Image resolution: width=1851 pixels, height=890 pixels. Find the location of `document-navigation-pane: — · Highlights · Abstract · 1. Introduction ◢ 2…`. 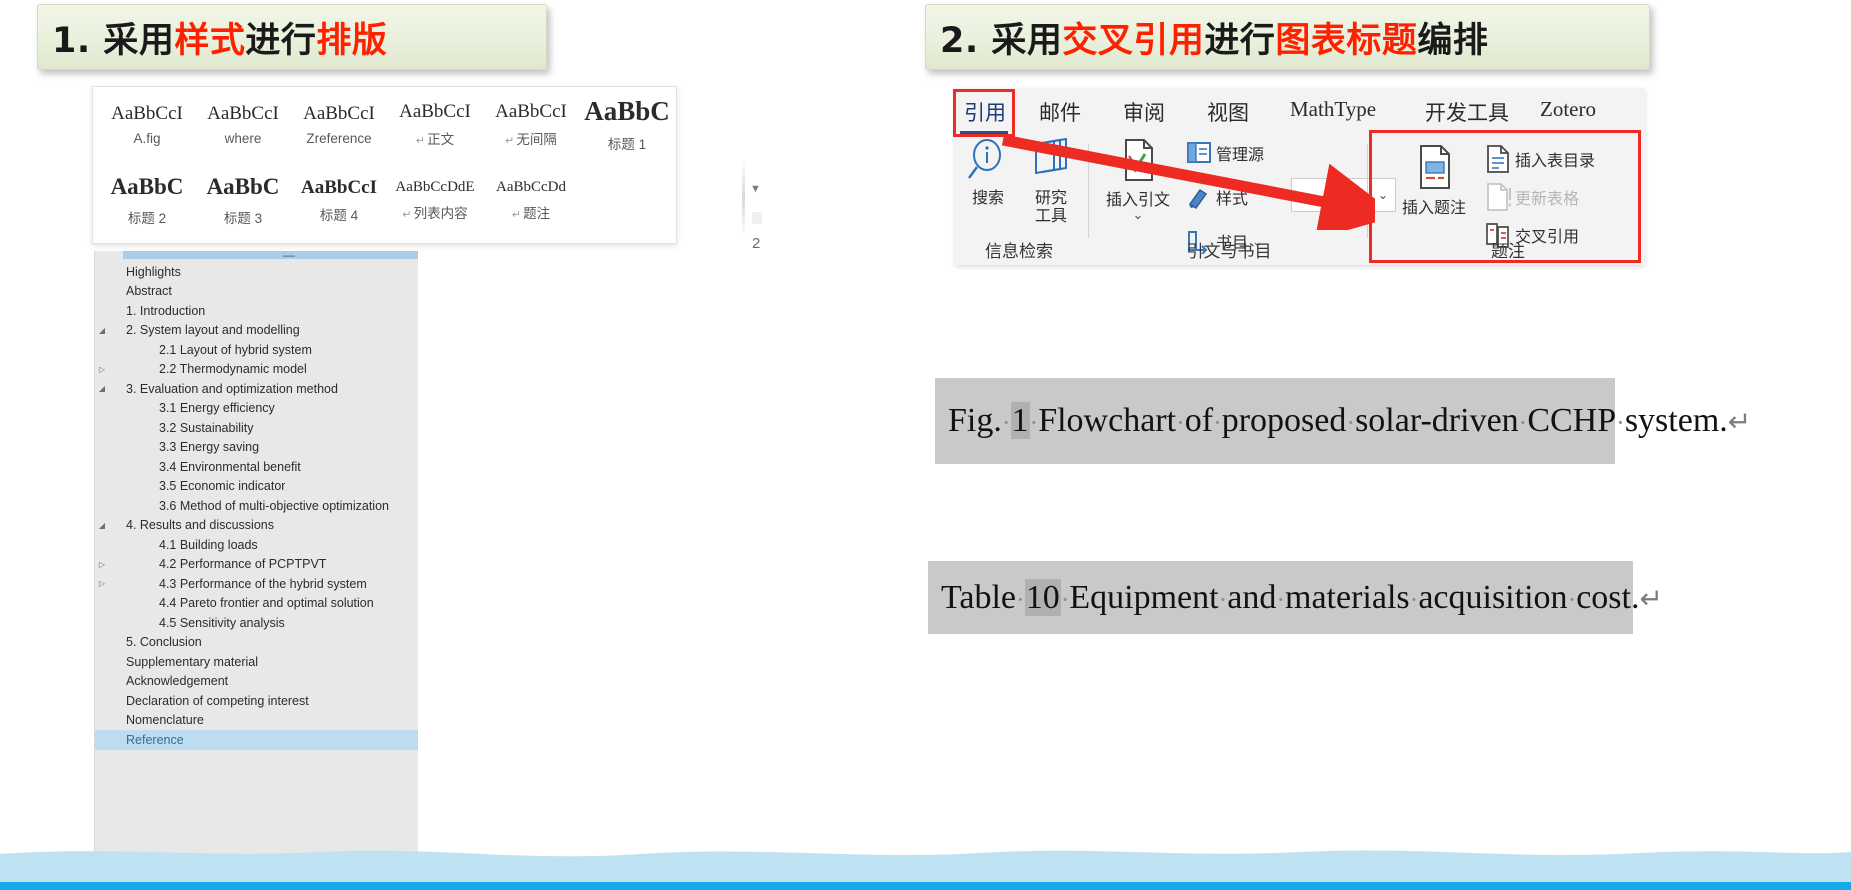

document-navigation-pane: — · Highlights · Abstract · 1. Introduction ◢ 2… is located at coordinates (256, 570).